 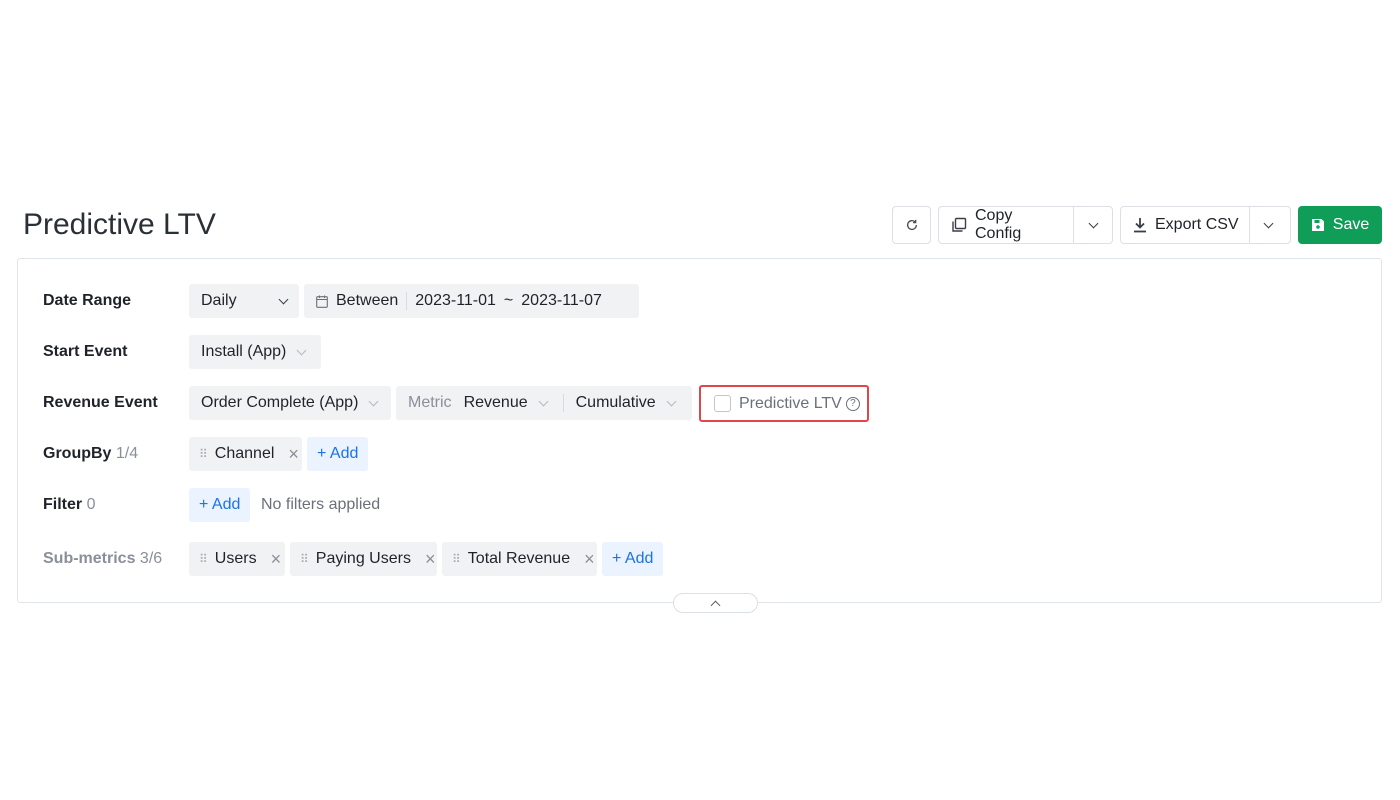 I want to click on sub-metric-item: ⠿ Total Revenue ×, so click(x=519, y=559).